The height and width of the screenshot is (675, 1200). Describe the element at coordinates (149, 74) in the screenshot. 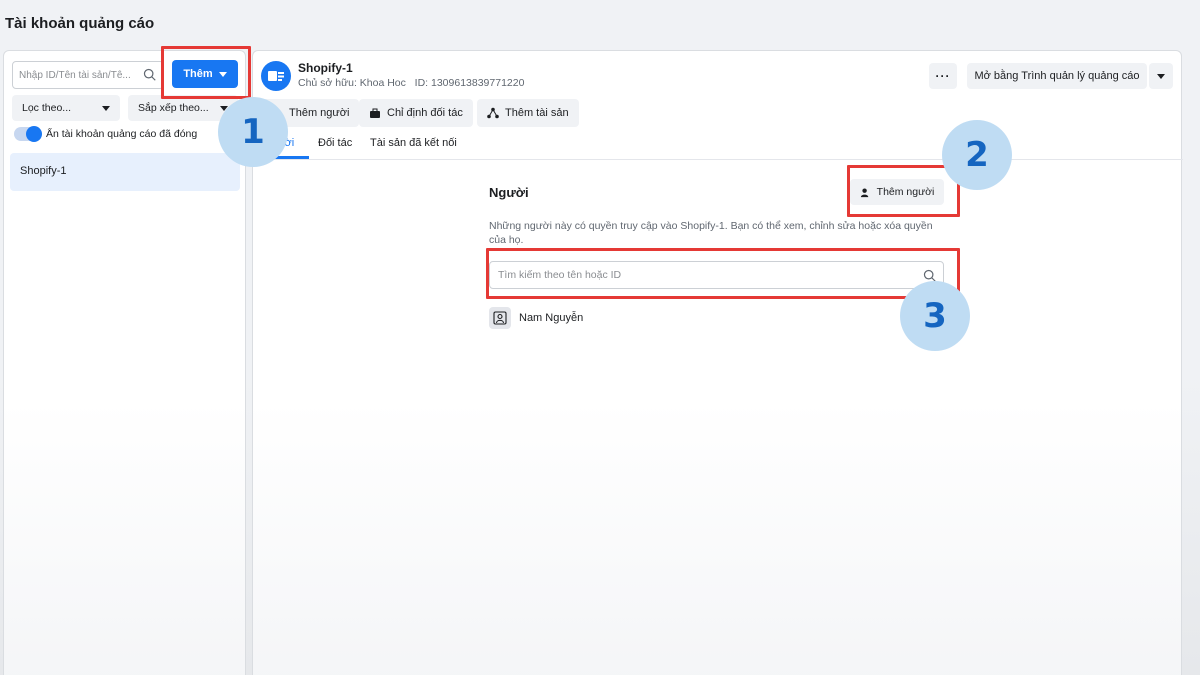

I see `search-icon` at that location.